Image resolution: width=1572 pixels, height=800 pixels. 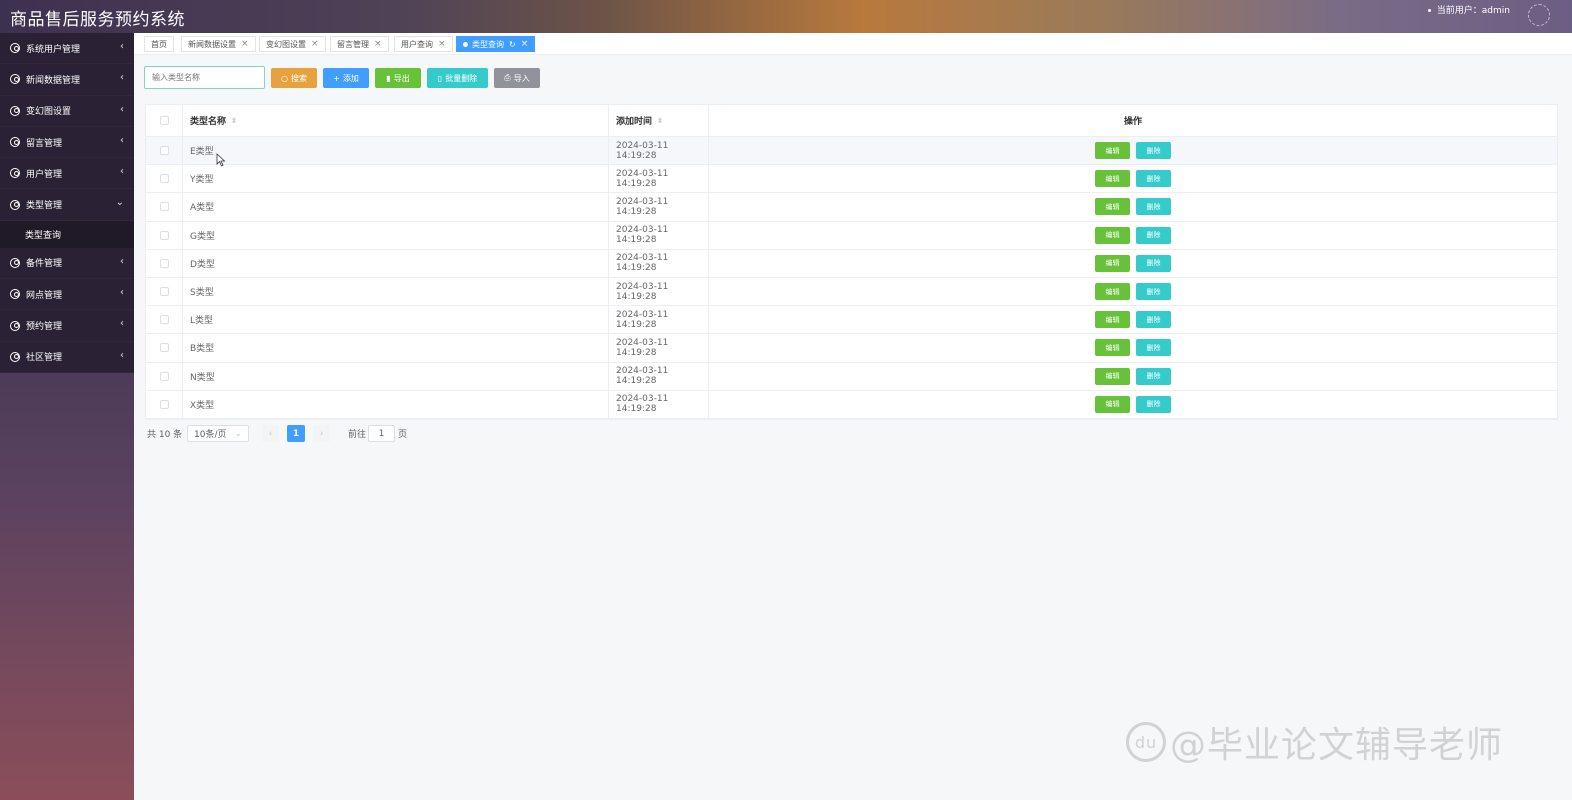 What do you see at coordinates (396, 235) in the screenshot?
I see `type-name-cell: G类型` at bounding box center [396, 235].